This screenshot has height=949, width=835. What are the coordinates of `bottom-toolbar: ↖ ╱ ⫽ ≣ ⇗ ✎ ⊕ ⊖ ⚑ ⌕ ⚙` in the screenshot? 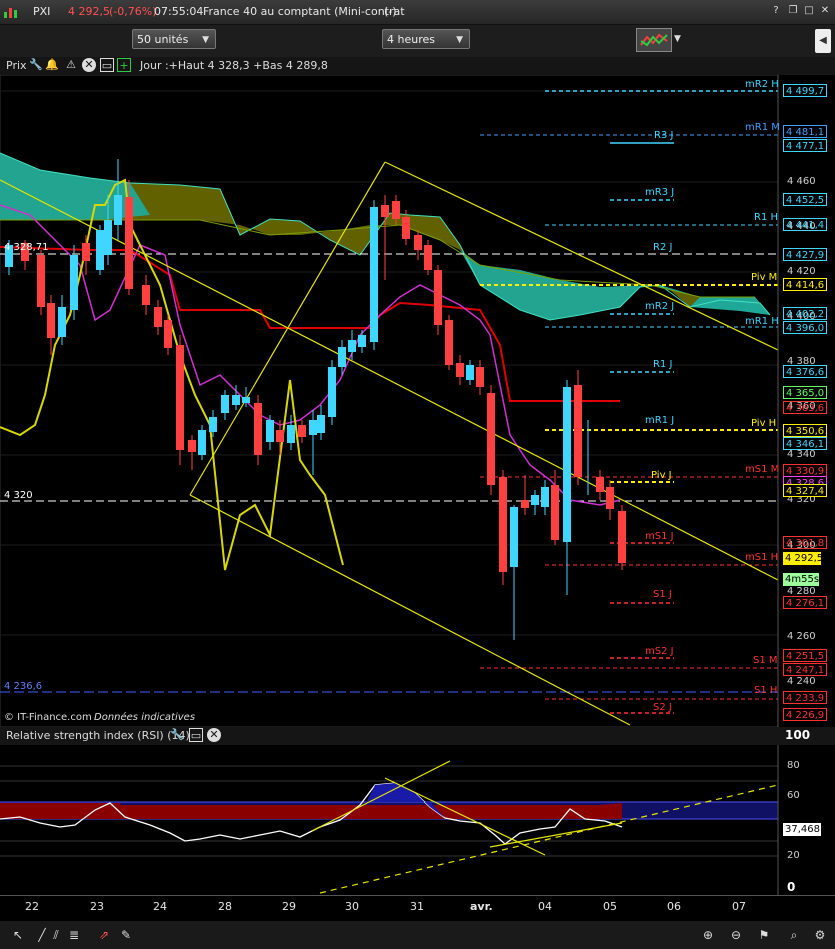 It's located at (417, 934).